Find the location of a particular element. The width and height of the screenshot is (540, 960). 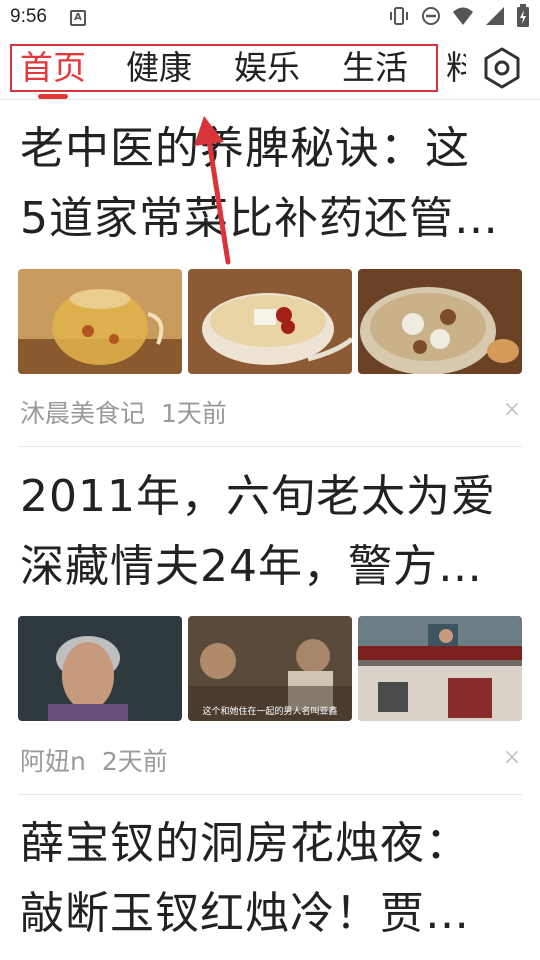

article-source: 阿妞n is located at coordinates (53, 761).